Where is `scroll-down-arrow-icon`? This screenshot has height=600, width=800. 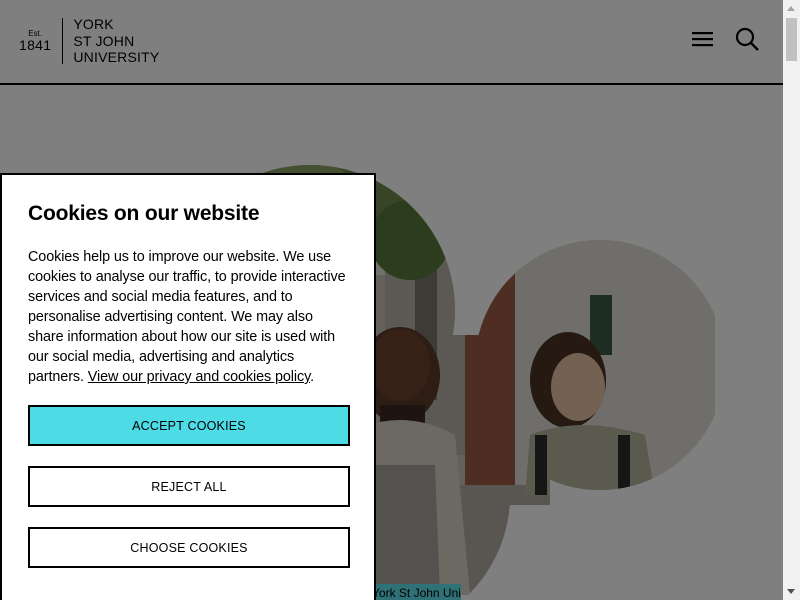 scroll-down-arrow-icon is located at coordinates (791, 591).